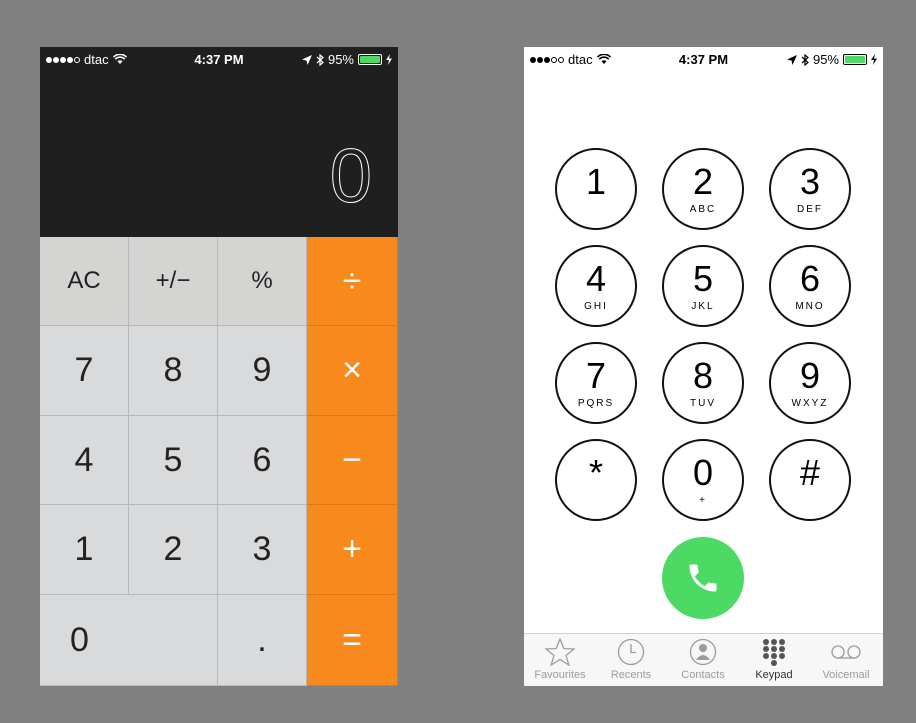  I want to click on tab-voicemail: Voicemail, so click(846, 659).